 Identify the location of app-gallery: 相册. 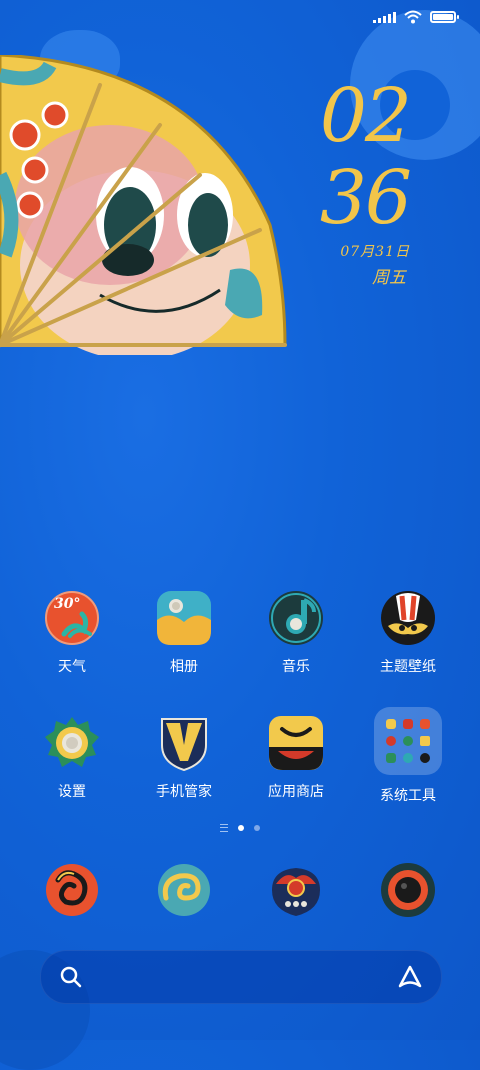
(184, 633).